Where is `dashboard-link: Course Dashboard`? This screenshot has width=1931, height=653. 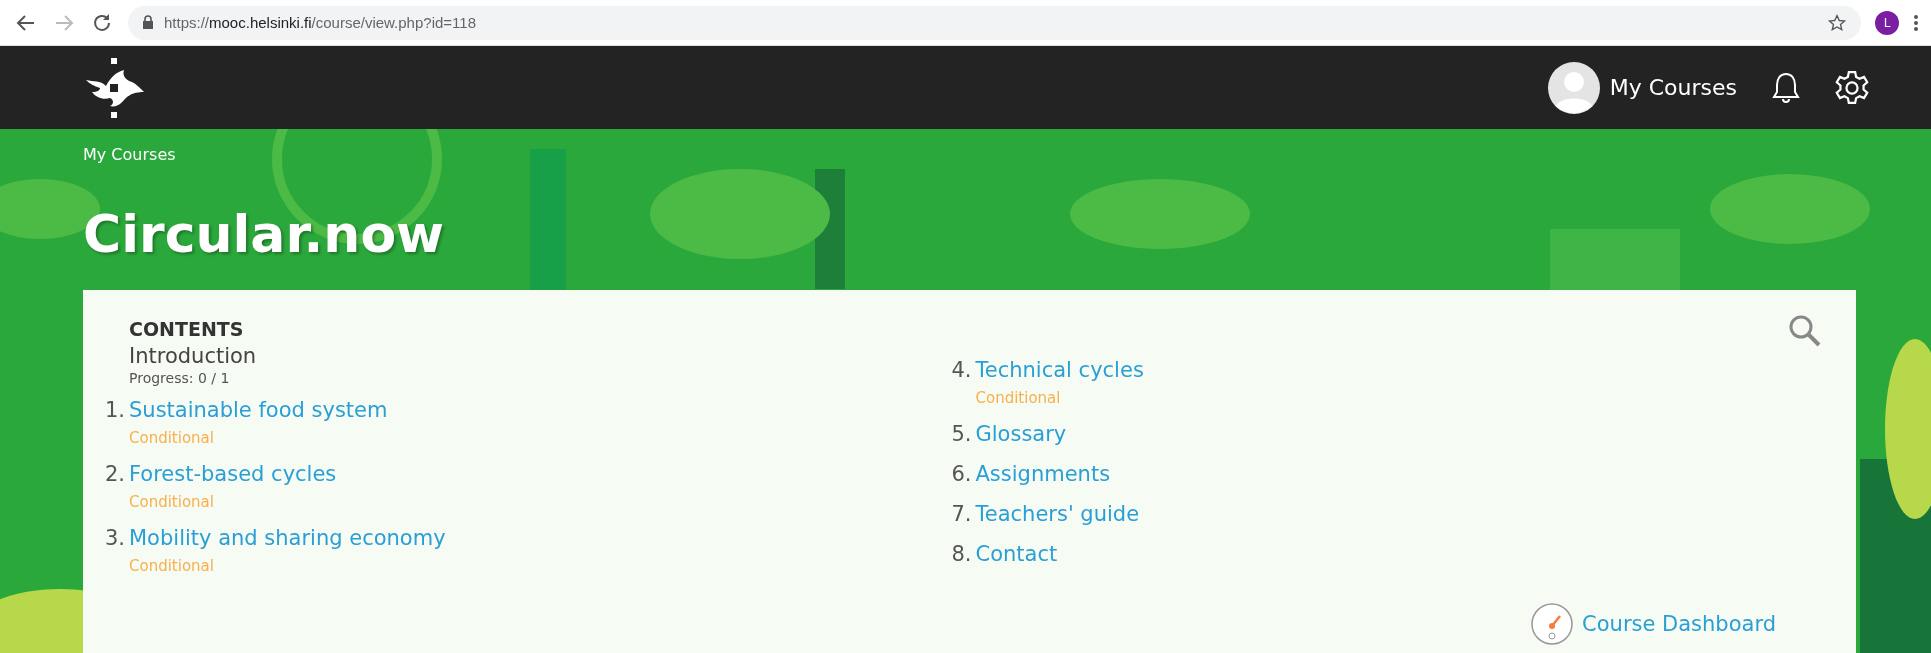 dashboard-link: Course Dashboard is located at coordinates (1653, 624).